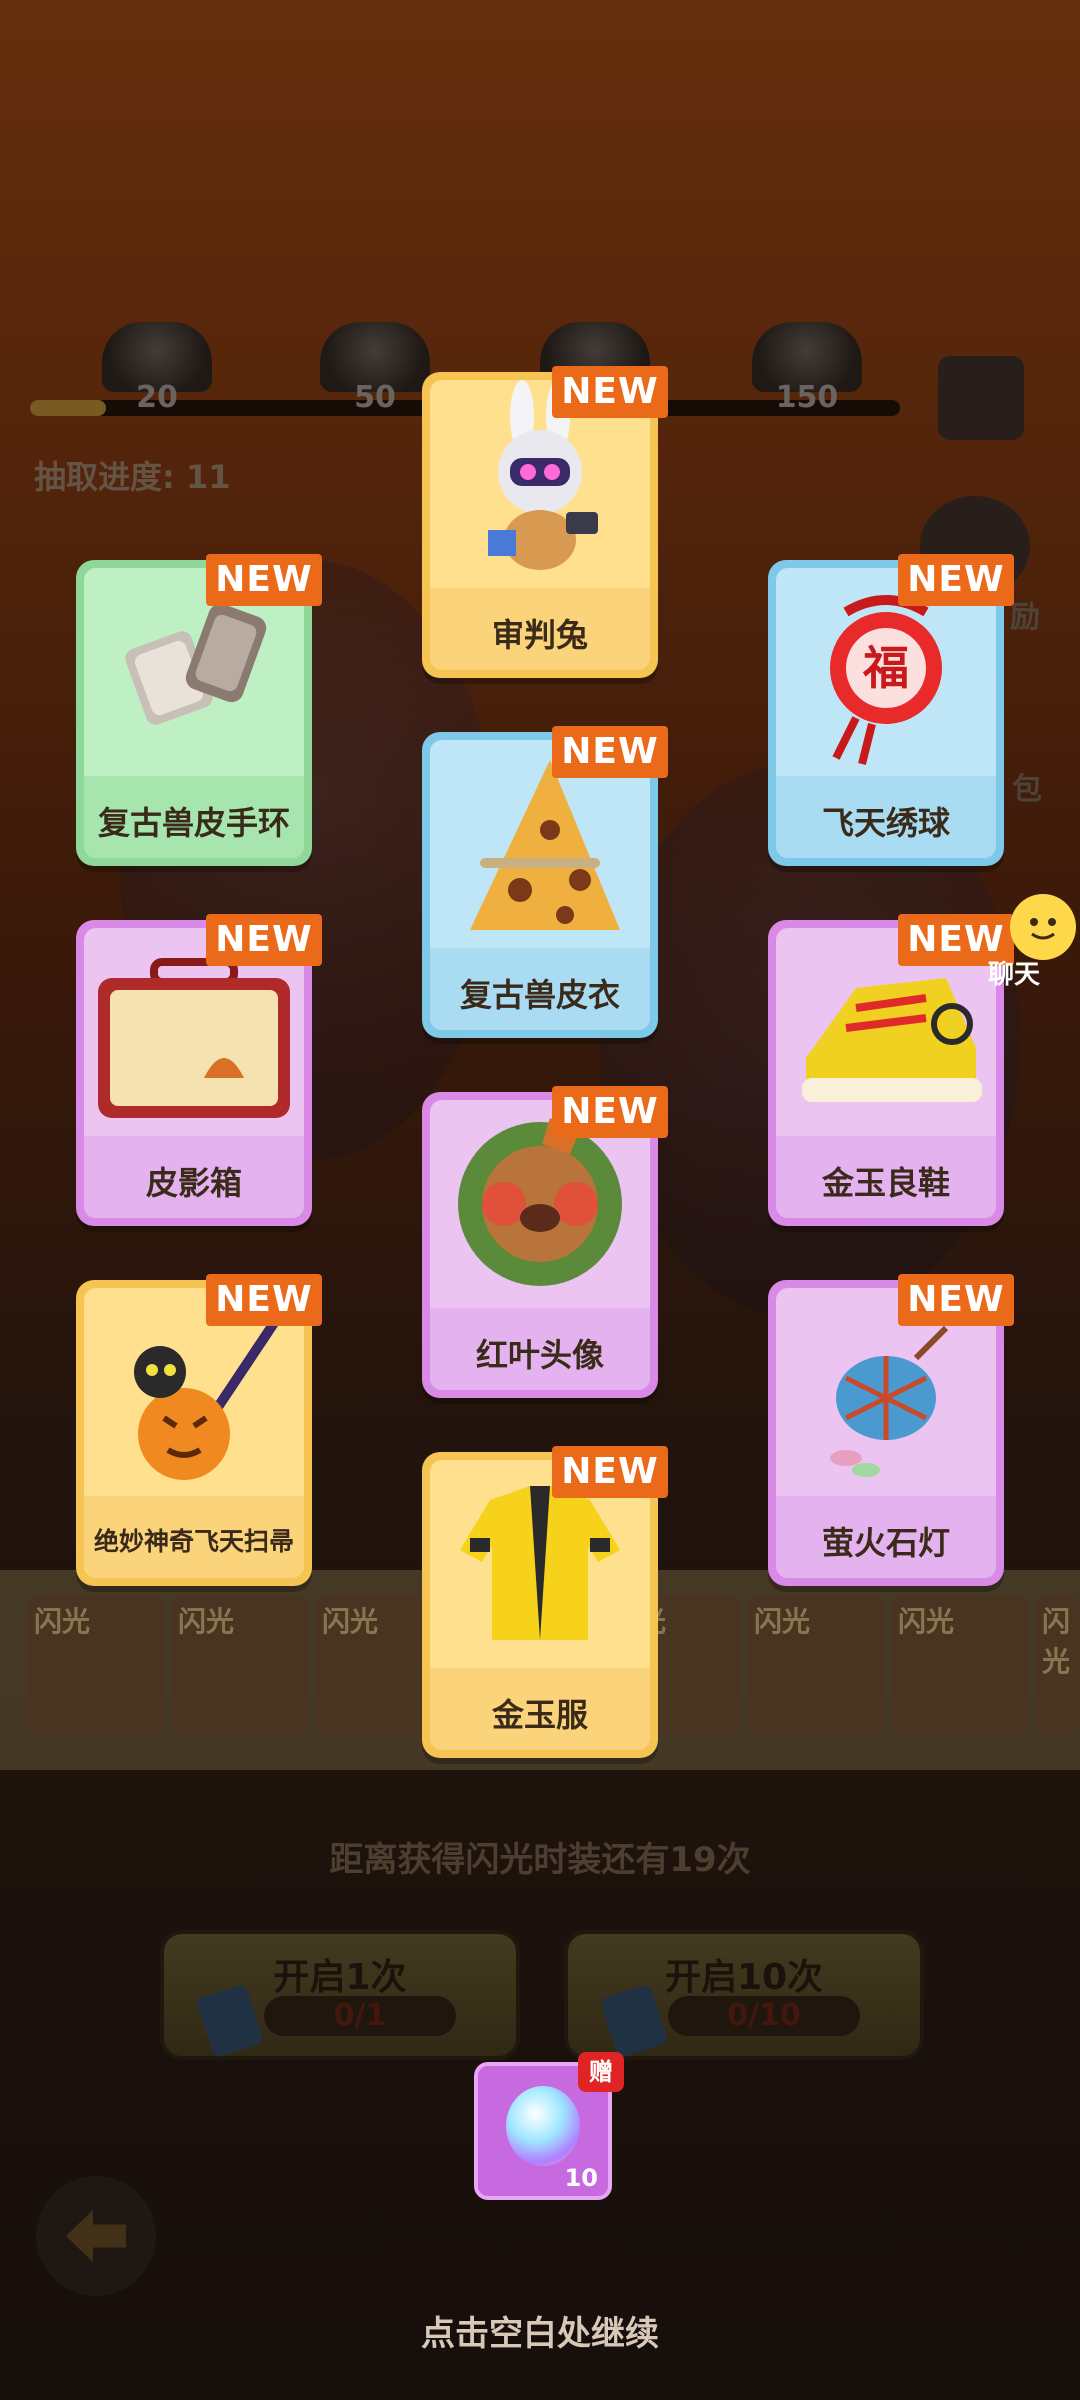 This screenshot has width=1080, height=2400. I want to click on reward-card: 金玉服 NEW, so click(545, 1602).